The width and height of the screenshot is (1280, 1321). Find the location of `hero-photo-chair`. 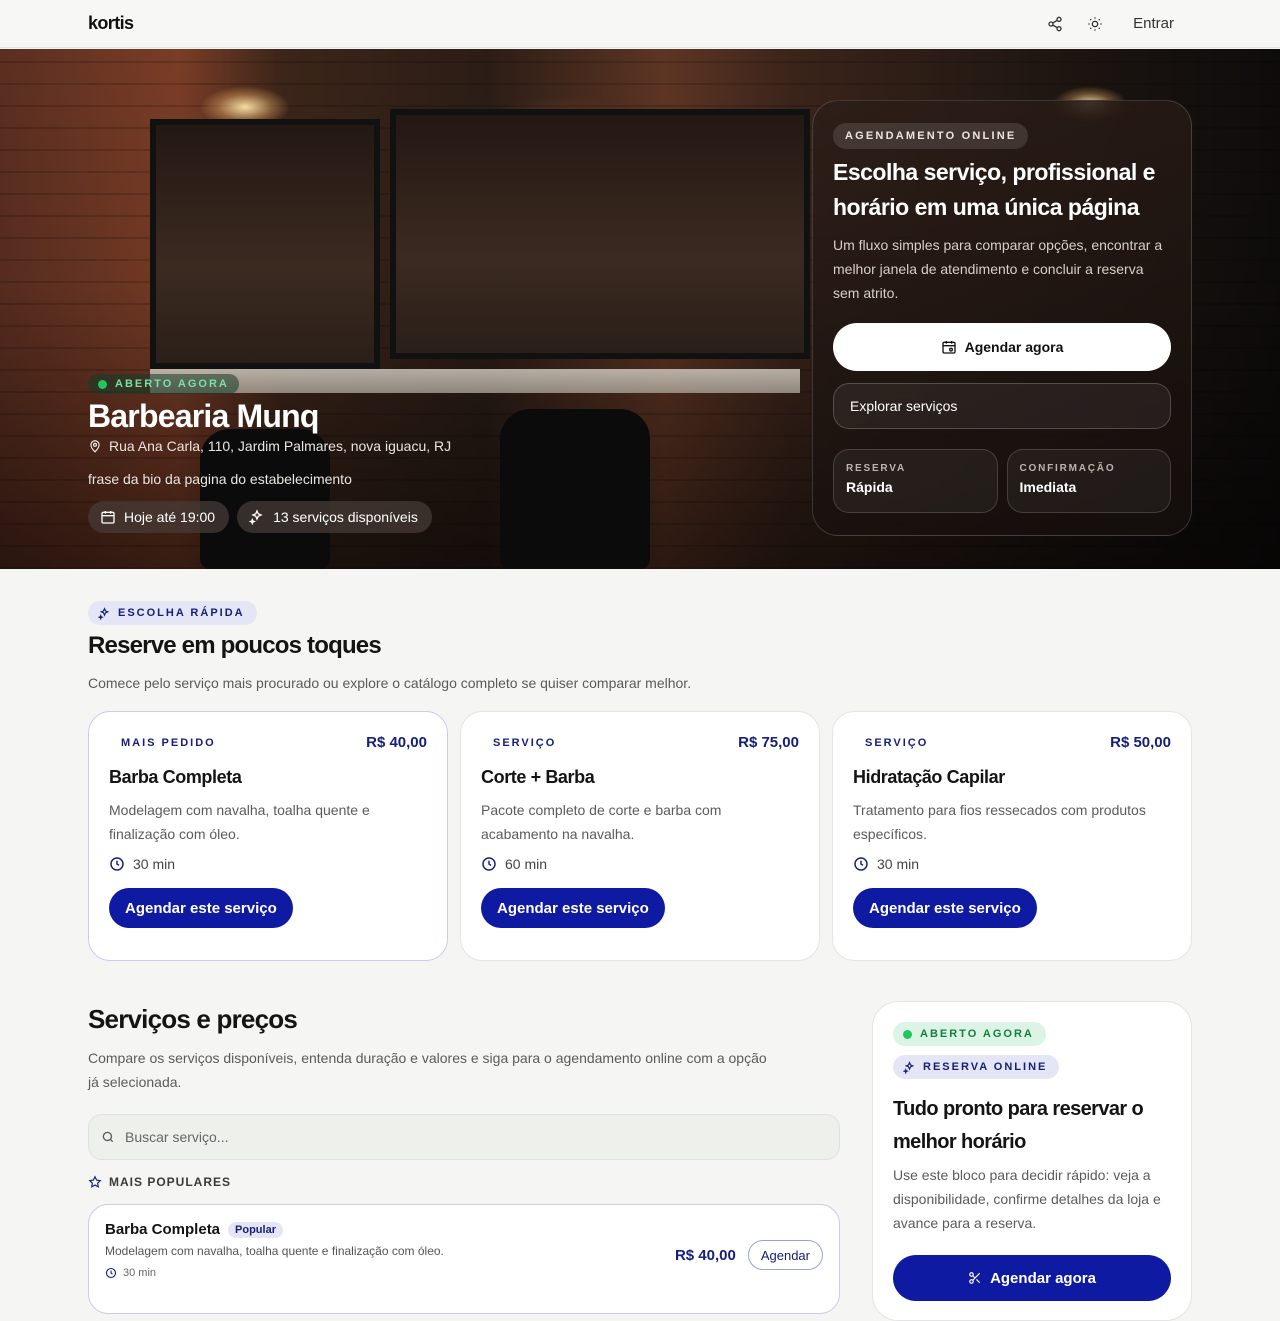

hero-photo-chair is located at coordinates (575, 489).